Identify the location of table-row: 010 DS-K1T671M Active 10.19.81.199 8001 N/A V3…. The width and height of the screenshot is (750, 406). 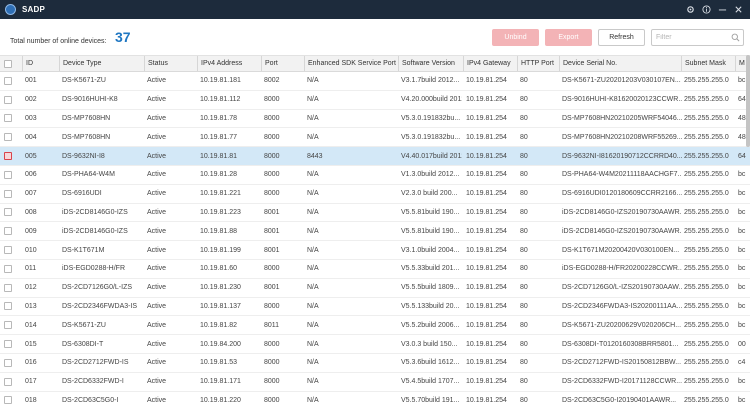
(375, 250).